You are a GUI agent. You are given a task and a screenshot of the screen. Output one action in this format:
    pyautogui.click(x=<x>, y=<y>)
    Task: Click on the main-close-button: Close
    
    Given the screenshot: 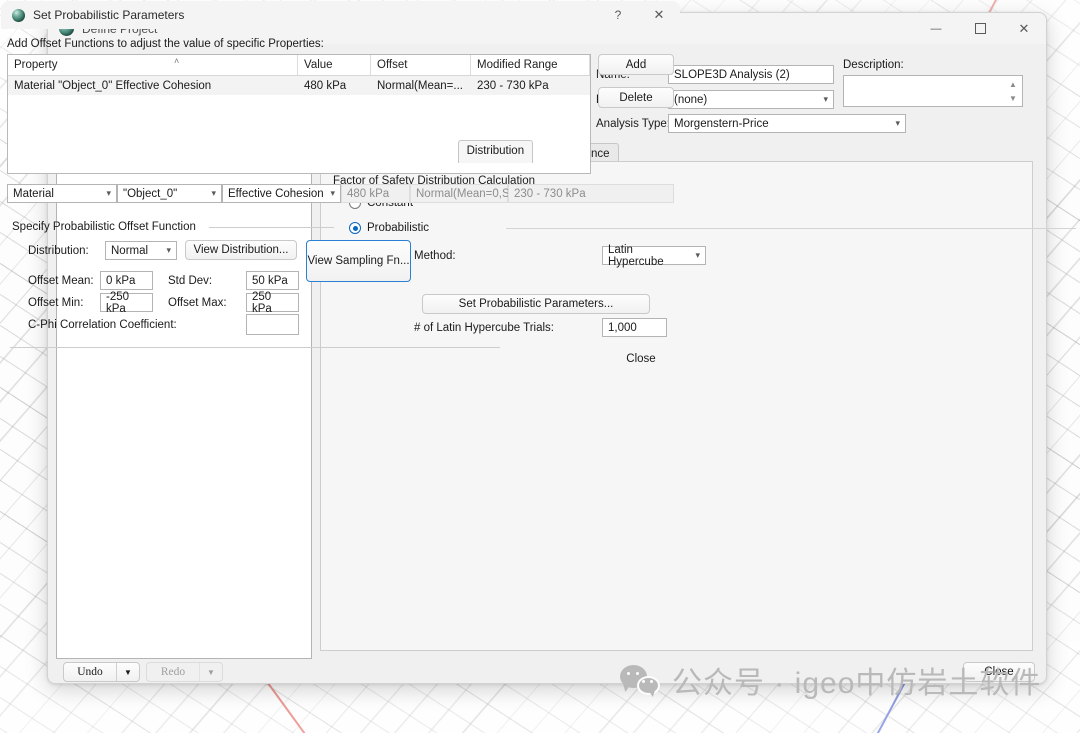 What is the action you would take?
    pyautogui.click(x=999, y=672)
    